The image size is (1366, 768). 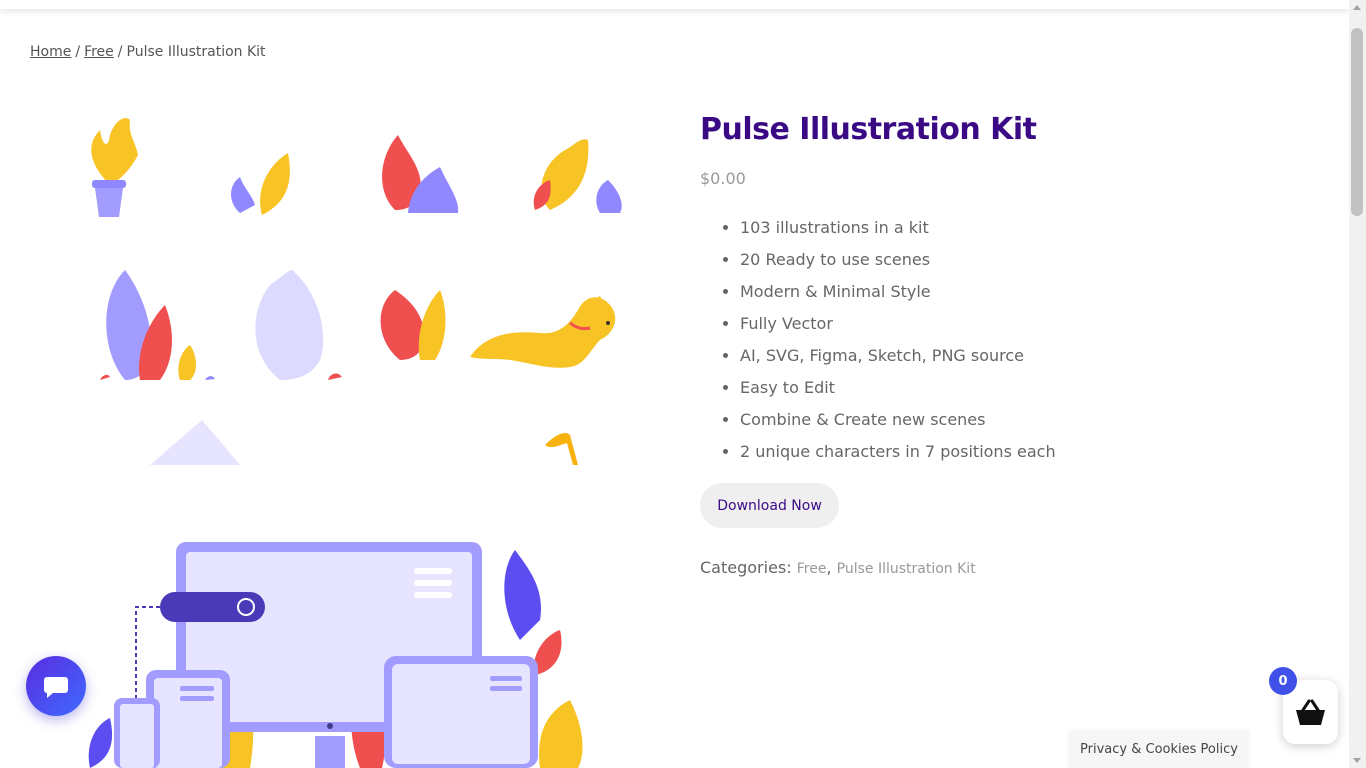 What do you see at coordinates (195, 442) in the screenshot?
I see `triangle-shape` at bounding box center [195, 442].